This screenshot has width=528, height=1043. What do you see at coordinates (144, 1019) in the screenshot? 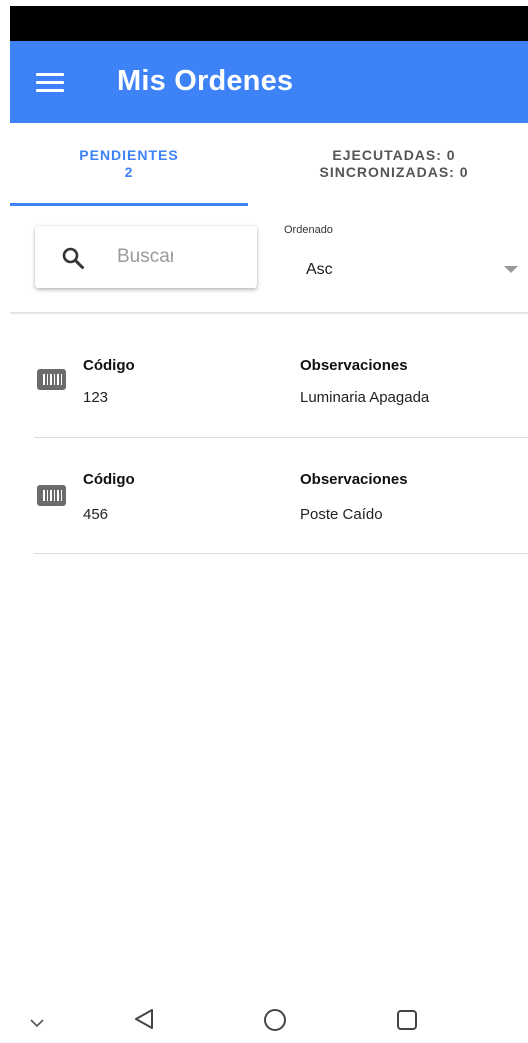
I see `back-triangle-icon` at bounding box center [144, 1019].